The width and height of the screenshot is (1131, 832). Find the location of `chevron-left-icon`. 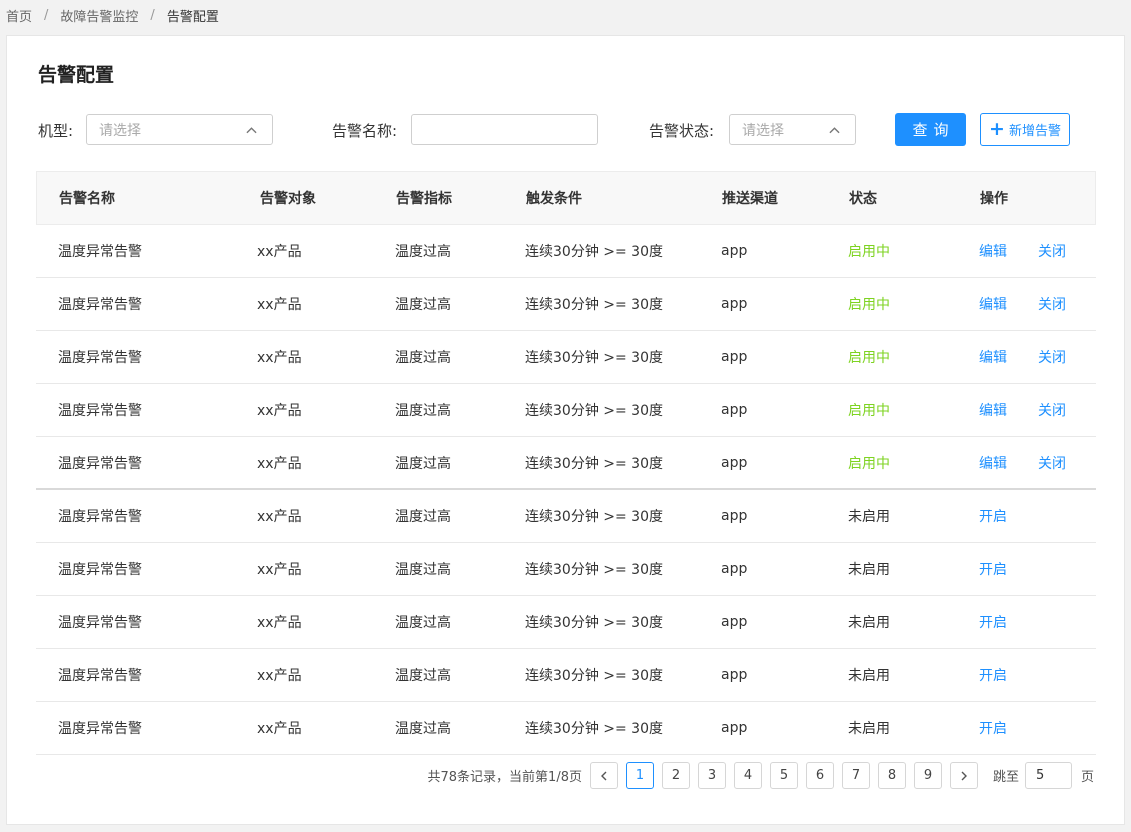

chevron-left-icon is located at coordinates (603, 775).